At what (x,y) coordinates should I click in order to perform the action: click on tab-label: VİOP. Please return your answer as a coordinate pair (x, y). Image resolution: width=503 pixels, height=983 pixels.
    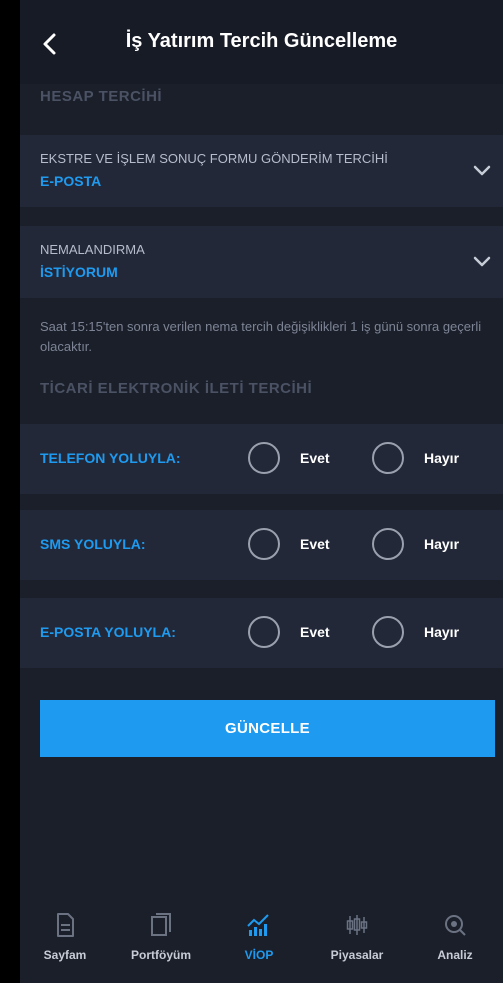
    Looking at the image, I should click on (259, 955).